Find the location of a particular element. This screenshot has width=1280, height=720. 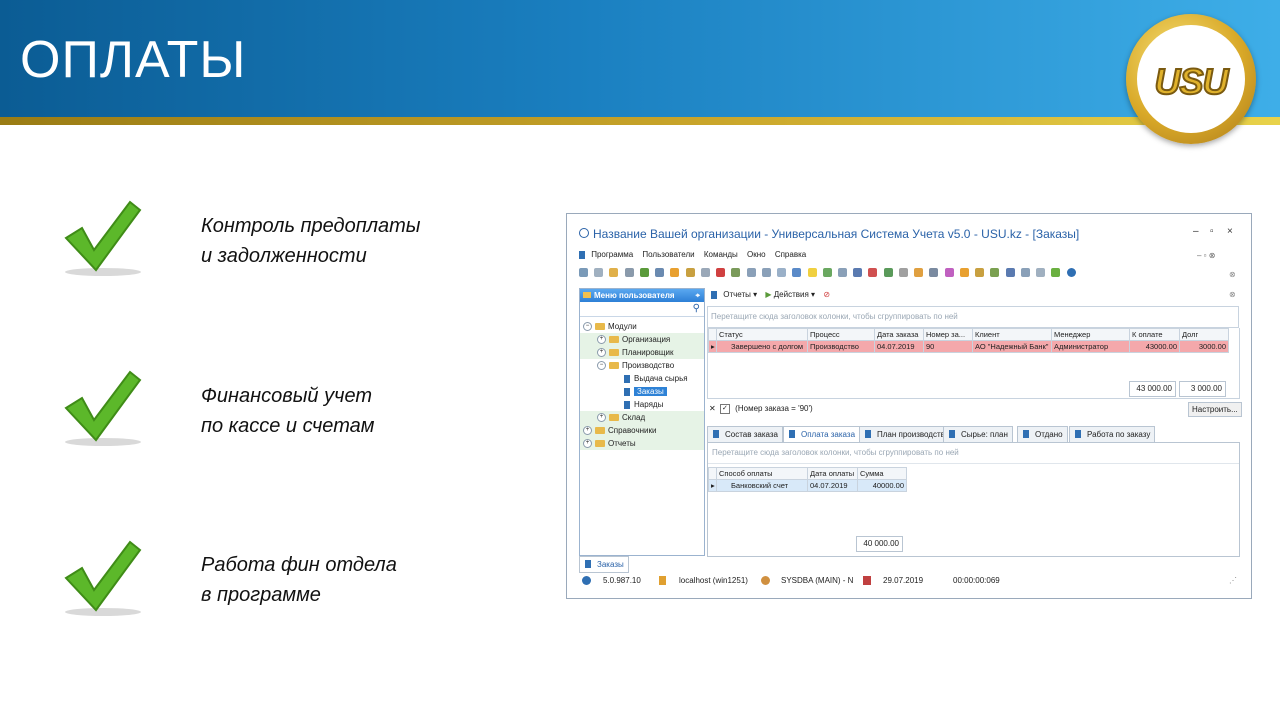

menu-commands: Команды is located at coordinates (721, 254).